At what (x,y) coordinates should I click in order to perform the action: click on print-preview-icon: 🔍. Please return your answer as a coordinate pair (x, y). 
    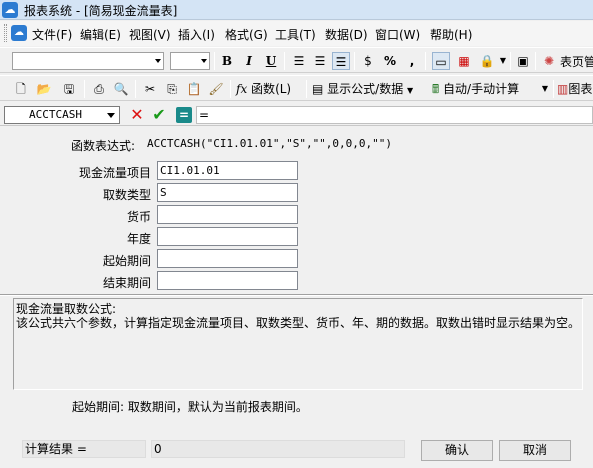
    Looking at the image, I should click on (121, 89).